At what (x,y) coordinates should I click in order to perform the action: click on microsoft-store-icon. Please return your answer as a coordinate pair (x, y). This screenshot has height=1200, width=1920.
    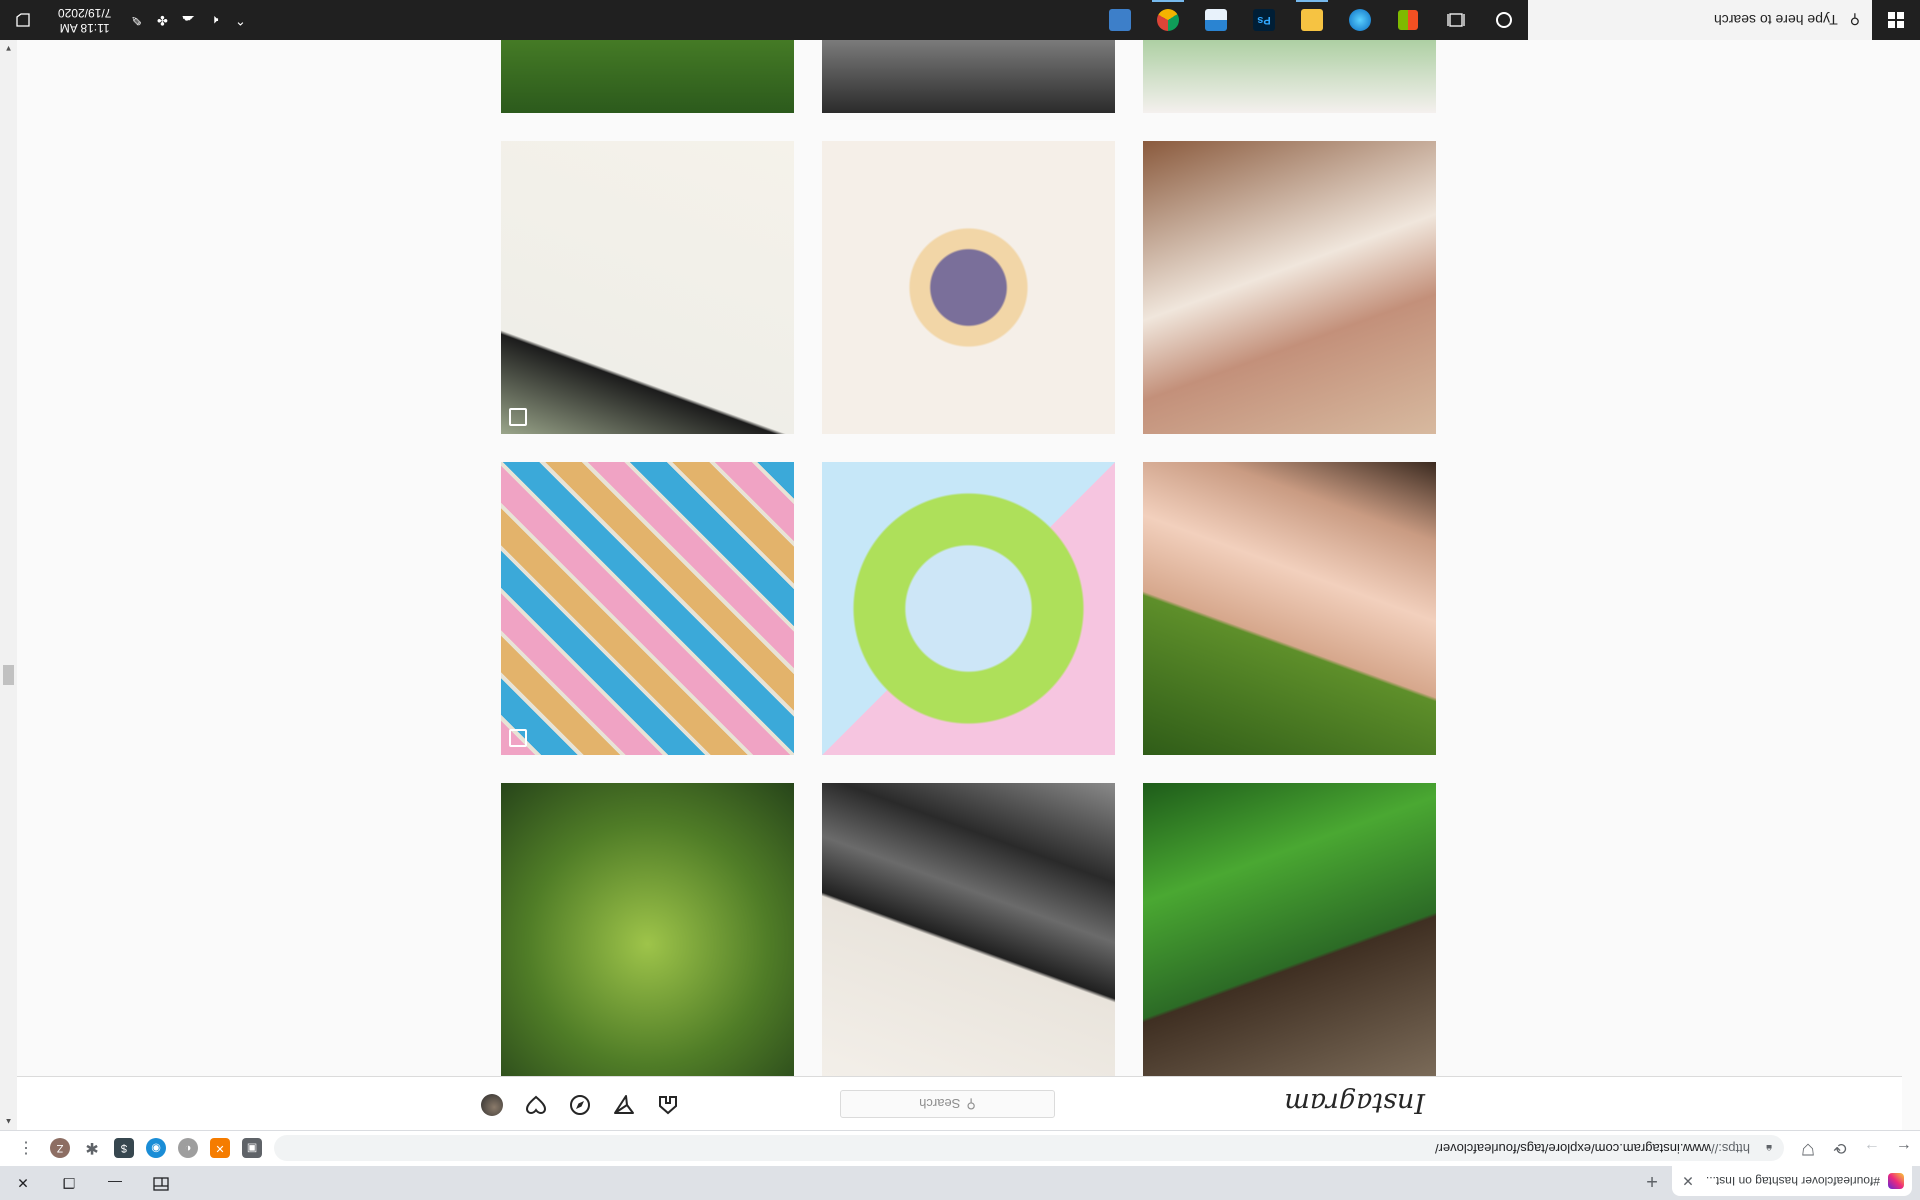
    Looking at the image, I should click on (1408, 20).